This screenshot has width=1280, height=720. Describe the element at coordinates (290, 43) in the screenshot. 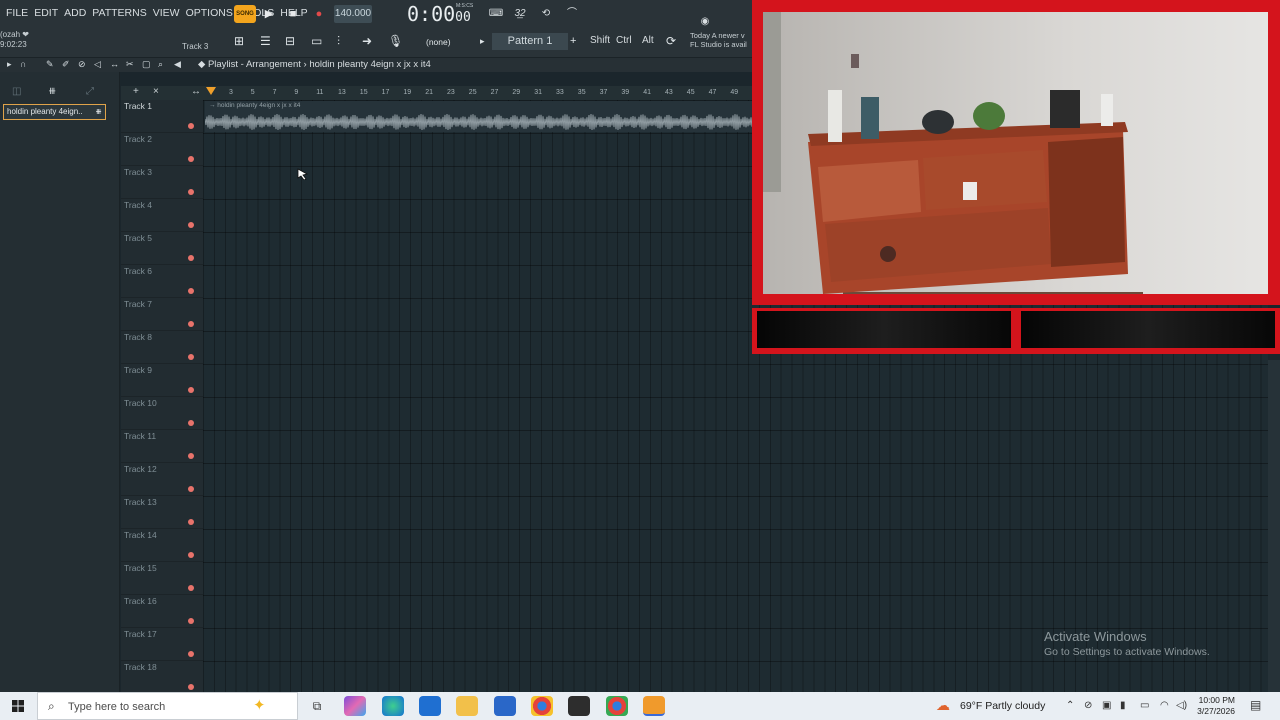

I see `piano-roll-button: ⊟` at that location.